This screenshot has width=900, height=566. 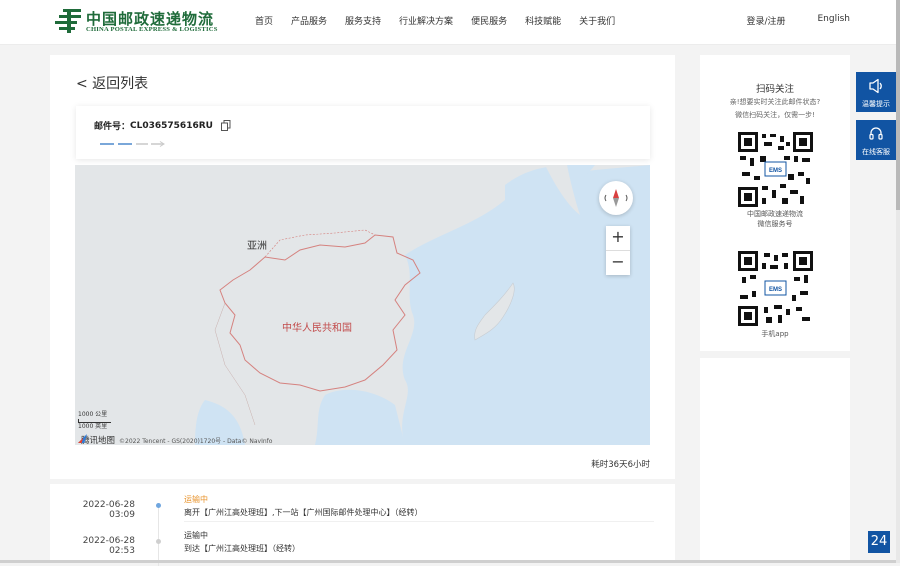 What do you see at coordinates (876, 152) in the screenshot?
I see `online-service-button-label: 在线客服` at bounding box center [876, 152].